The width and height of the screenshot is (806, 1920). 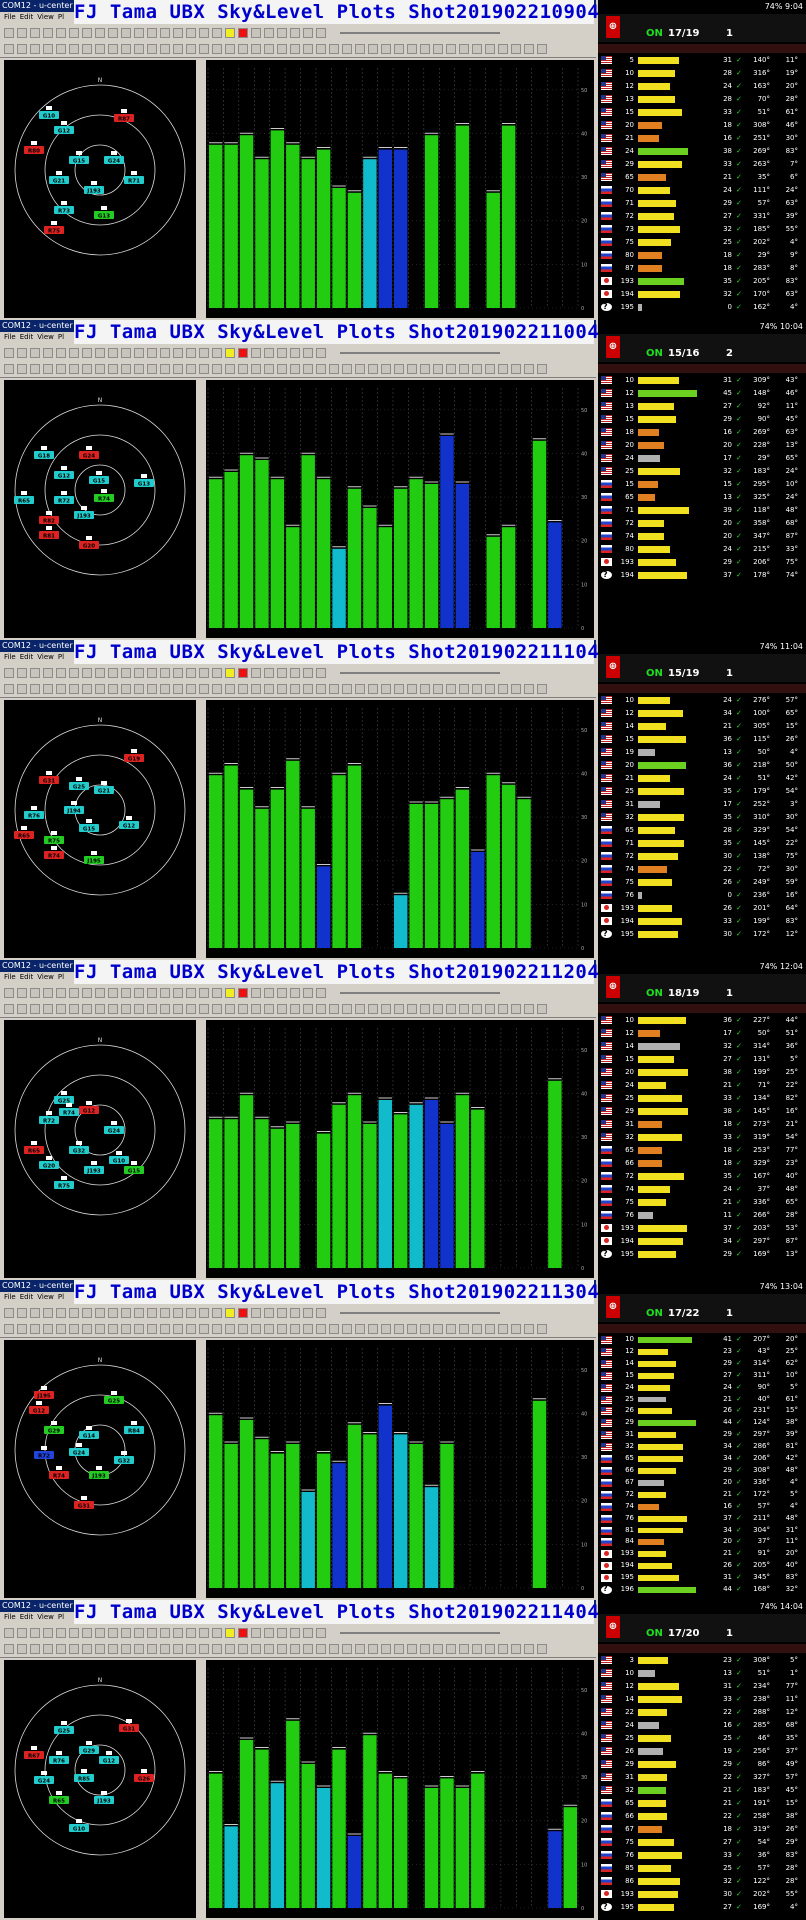 I want to click on menu-item: Pl, so click(x=61, y=1297).